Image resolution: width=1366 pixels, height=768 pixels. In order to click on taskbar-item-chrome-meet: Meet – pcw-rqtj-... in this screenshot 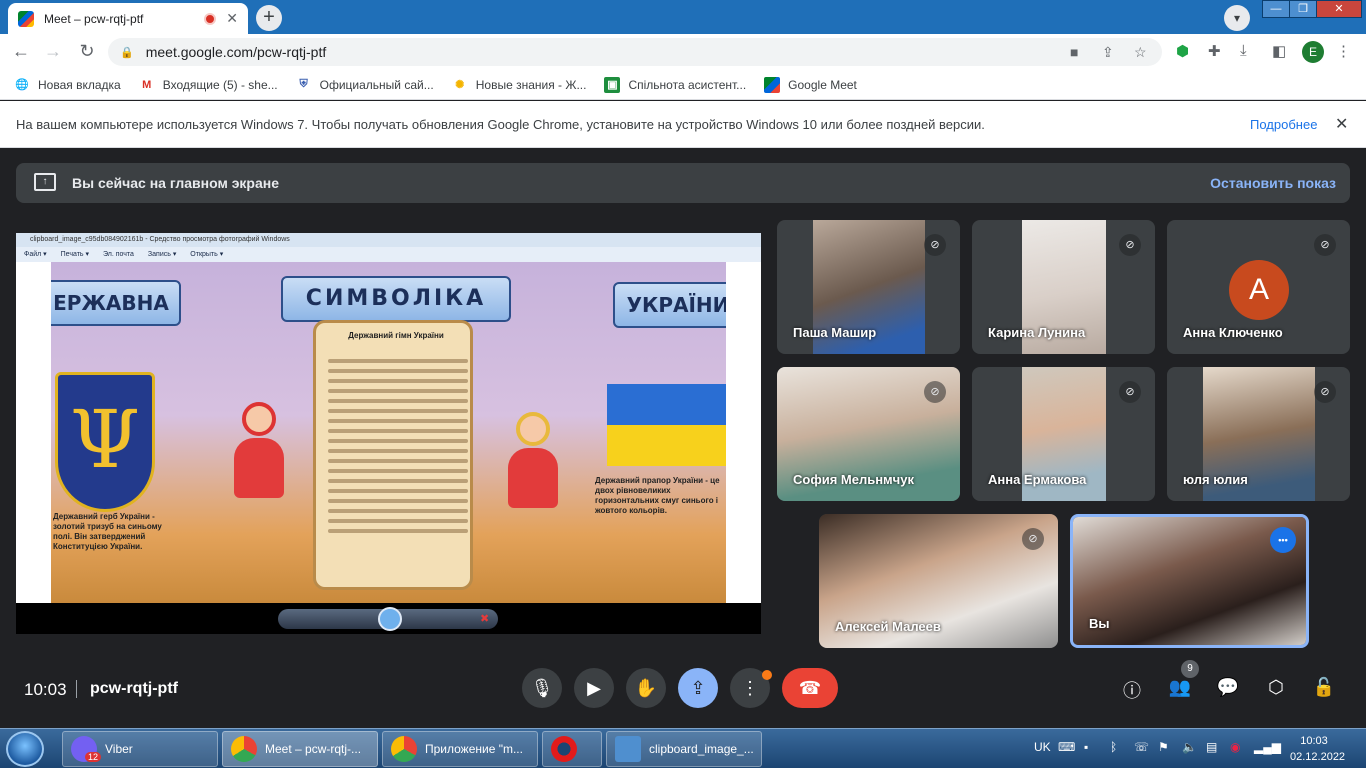, I will do `click(300, 749)`.